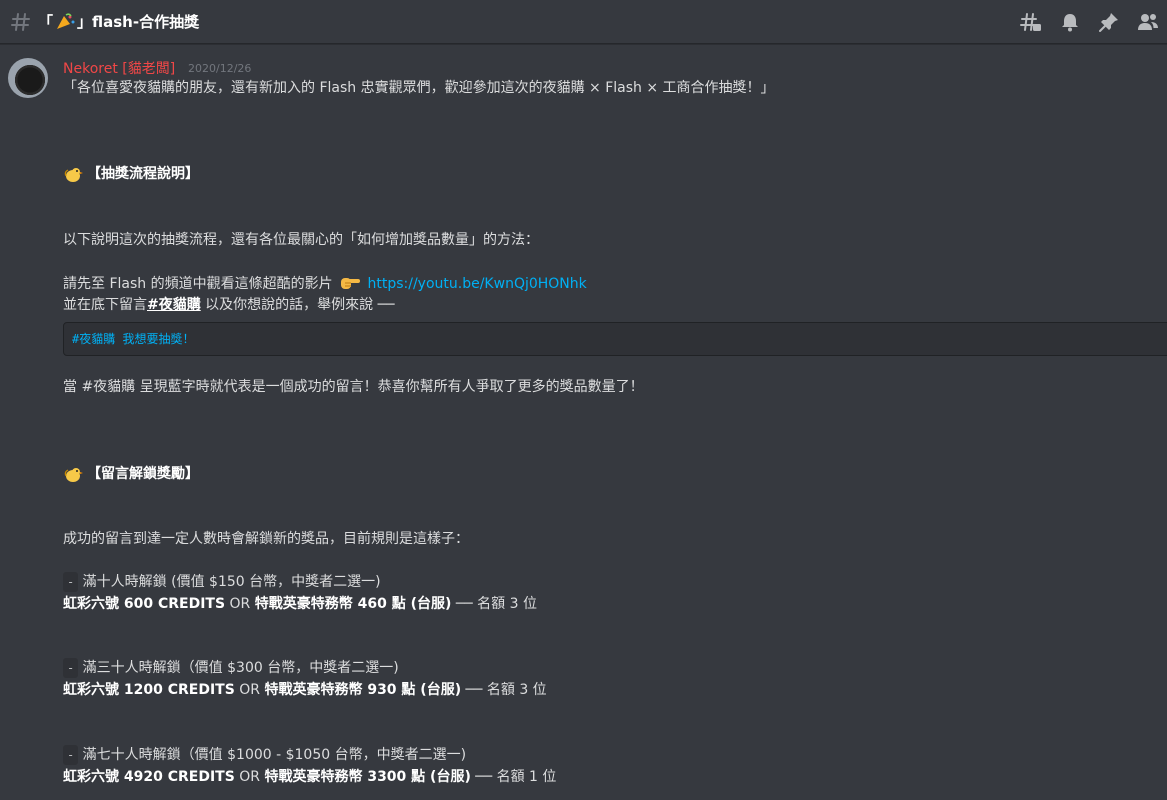  What do you see at coordinates (363, 690) in the screenshot?
I see `tier-reward-b: 特戰英豪特務幣 930 點 (台服)` at bounding box center [363, 690].